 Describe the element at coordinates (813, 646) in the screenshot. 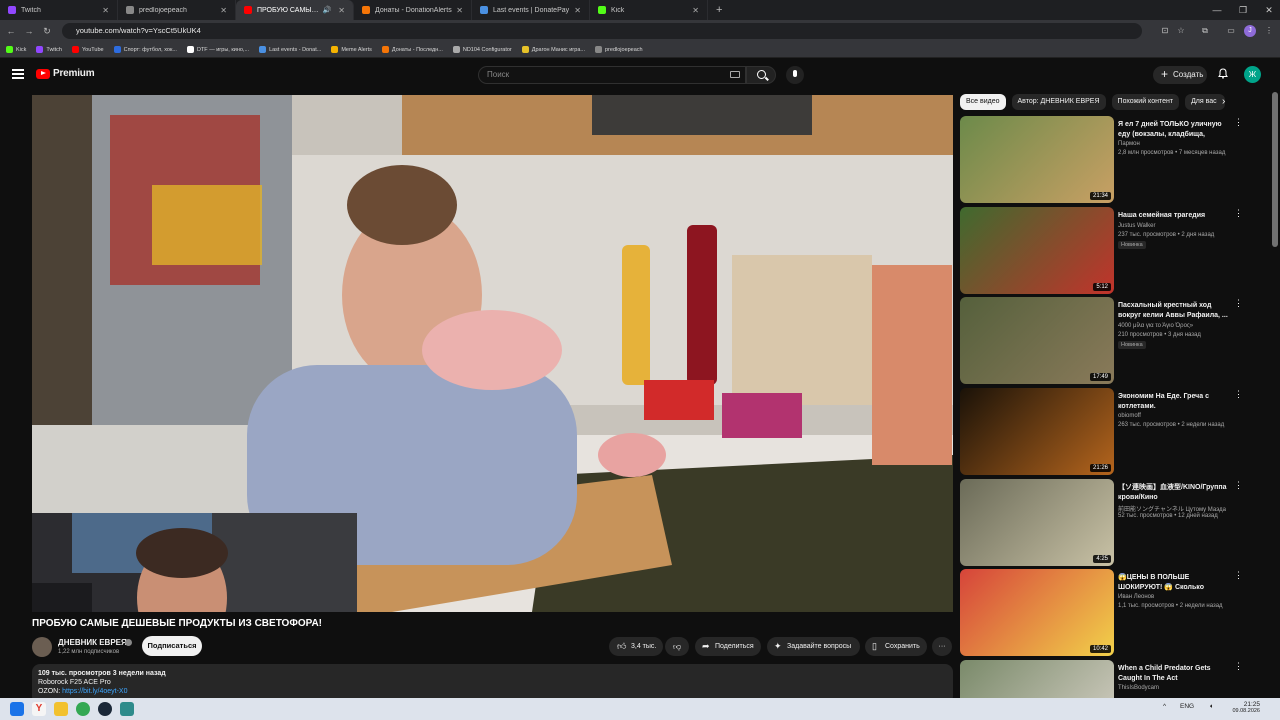

I see `ask-questions-button: ✦ Задавайте вопросы` at that location.